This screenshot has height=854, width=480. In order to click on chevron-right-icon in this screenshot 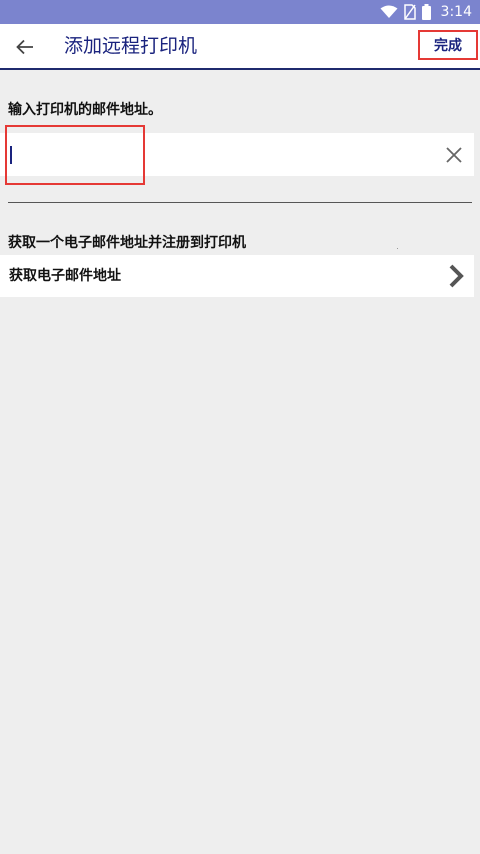, I will do `click(456, 276)`.